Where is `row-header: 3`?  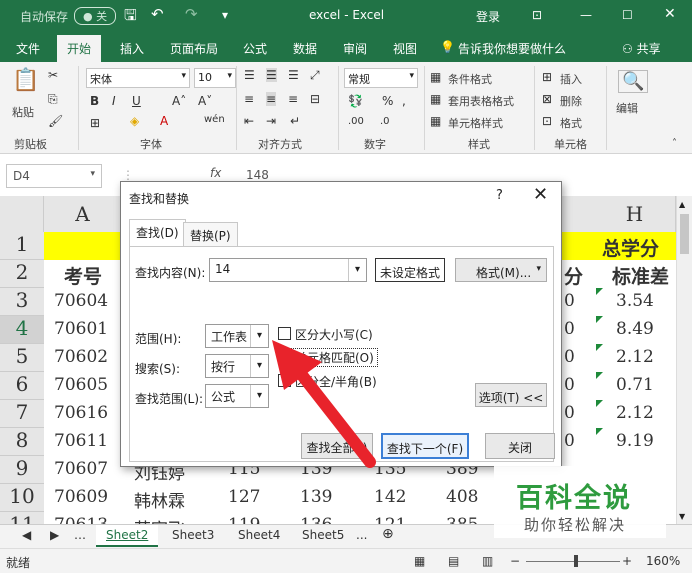 row-header: 3 is located at coordinates (22, 302).